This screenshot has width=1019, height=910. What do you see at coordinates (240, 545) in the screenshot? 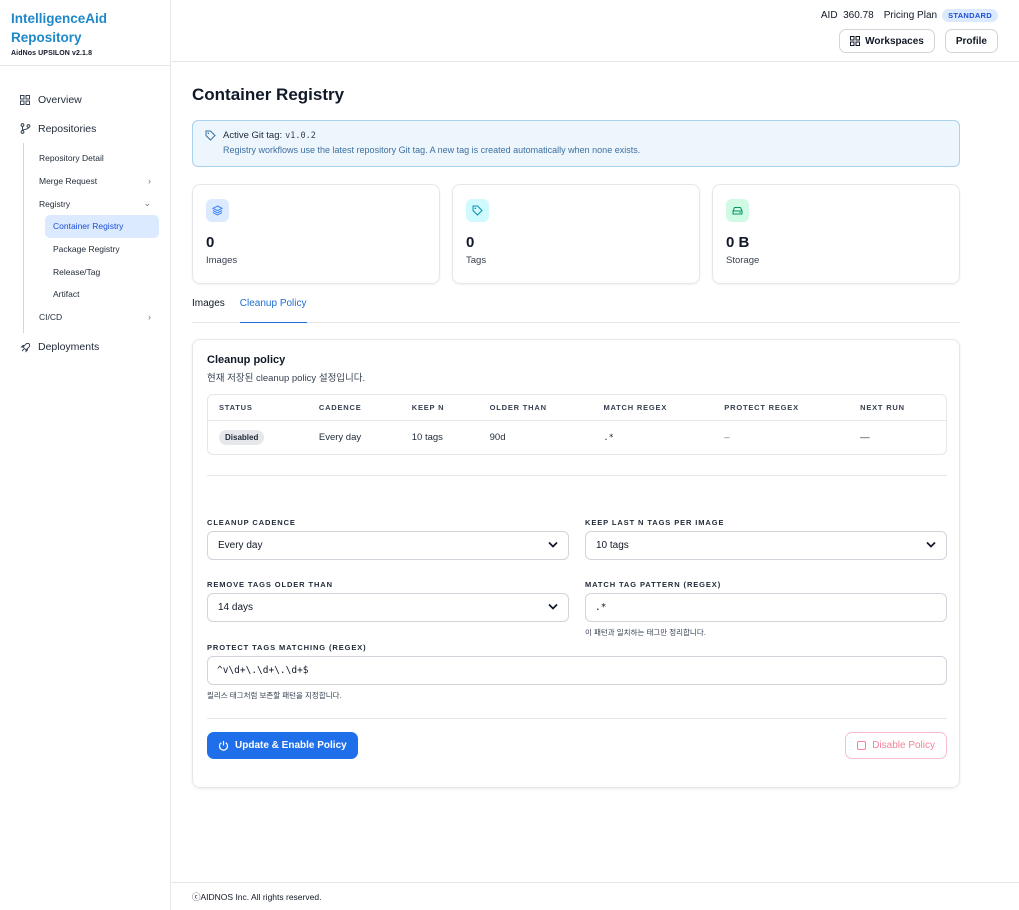
I see `select-value: Every day` at bounding box center [240, 545].